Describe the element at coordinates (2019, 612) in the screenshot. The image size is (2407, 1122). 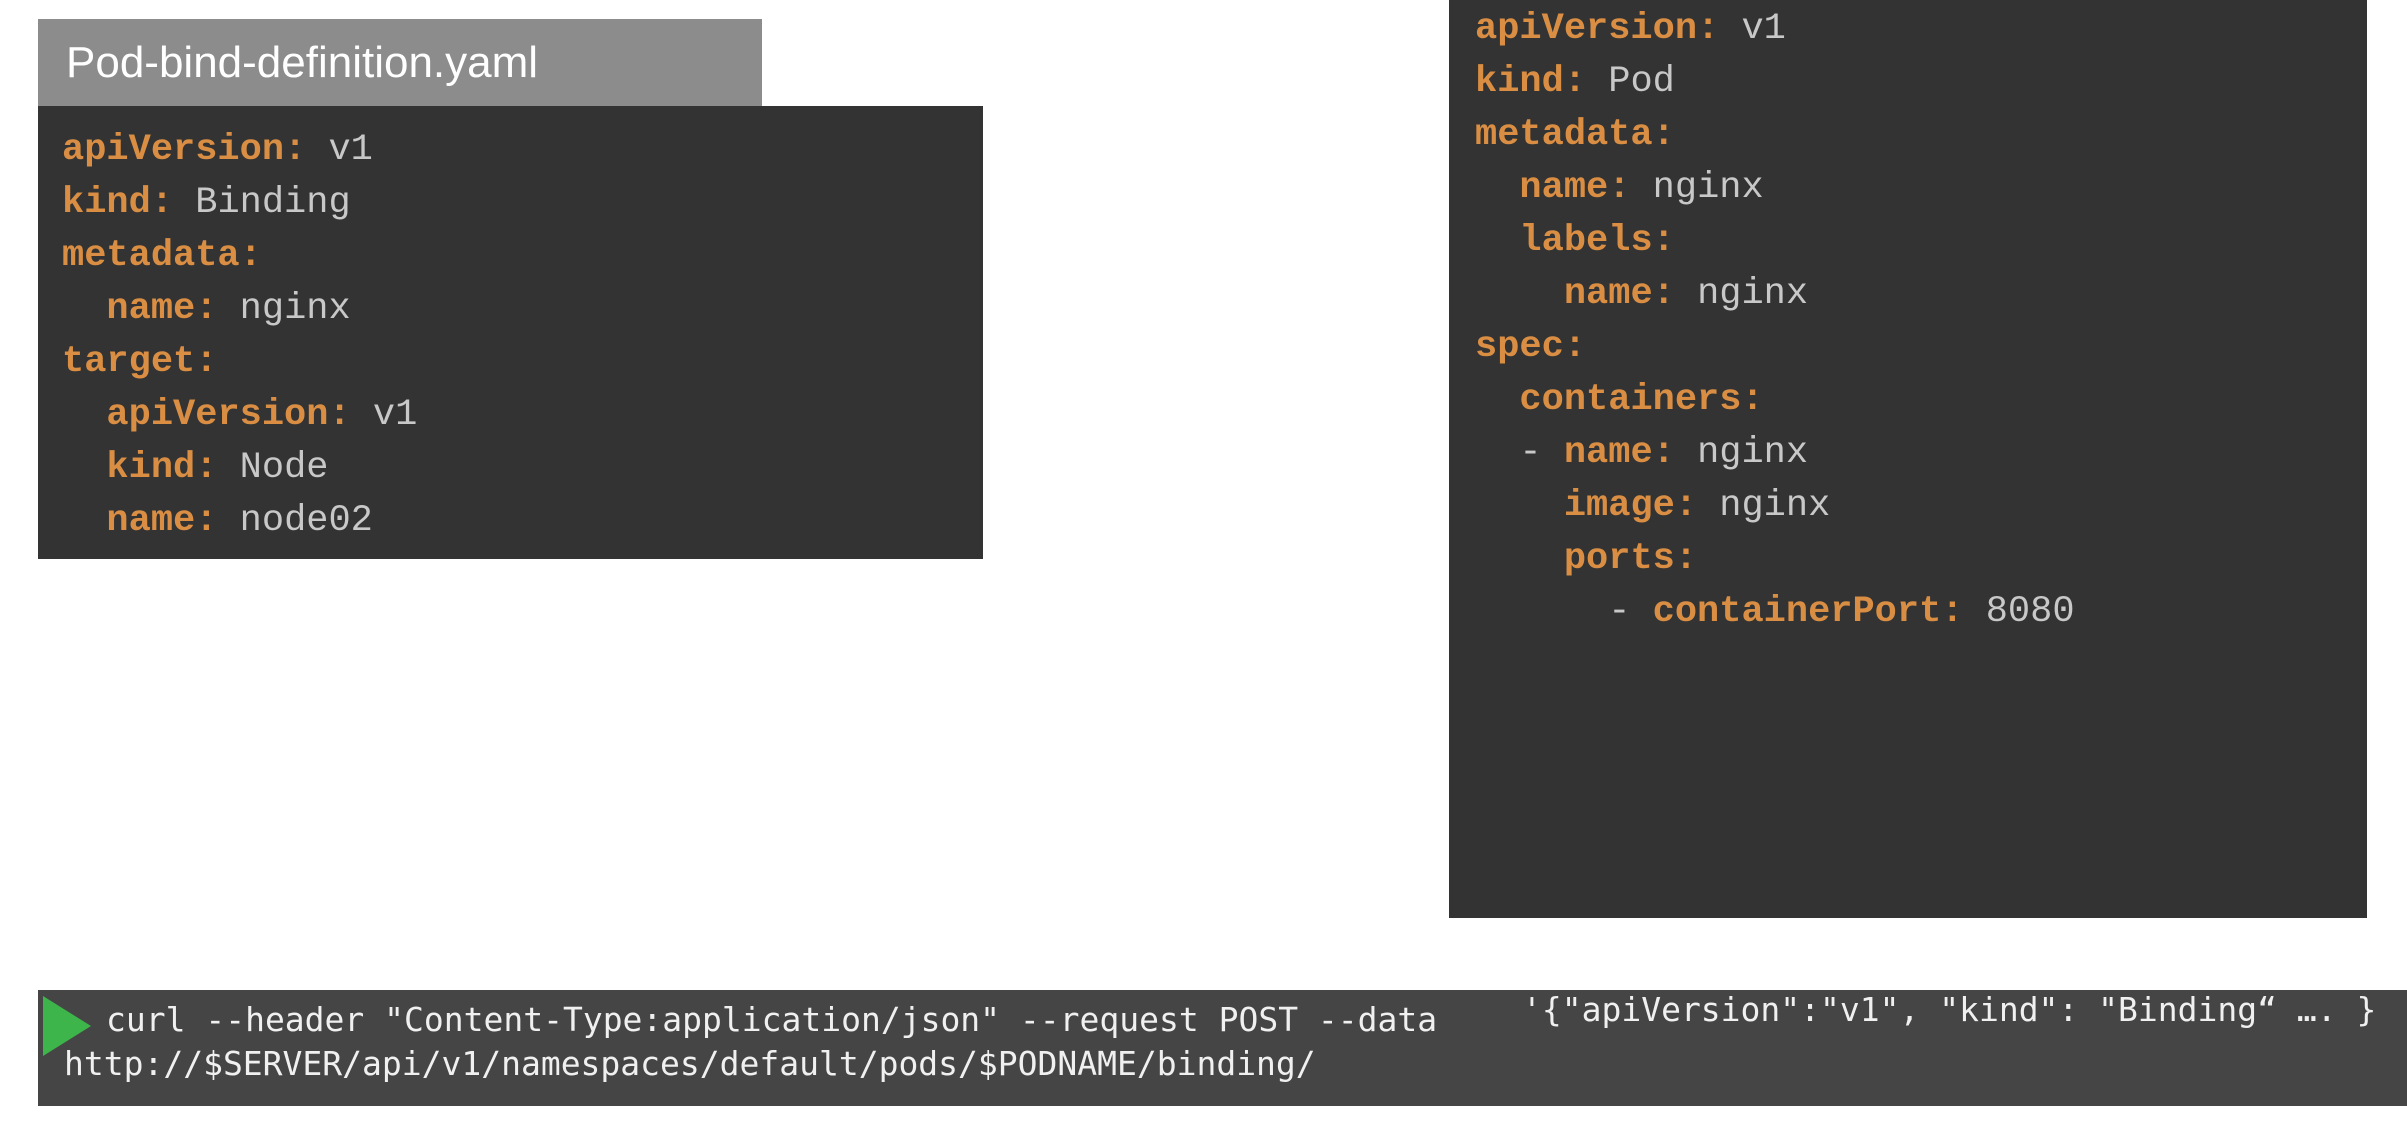
I see `yaml-value: 8080` at that location.